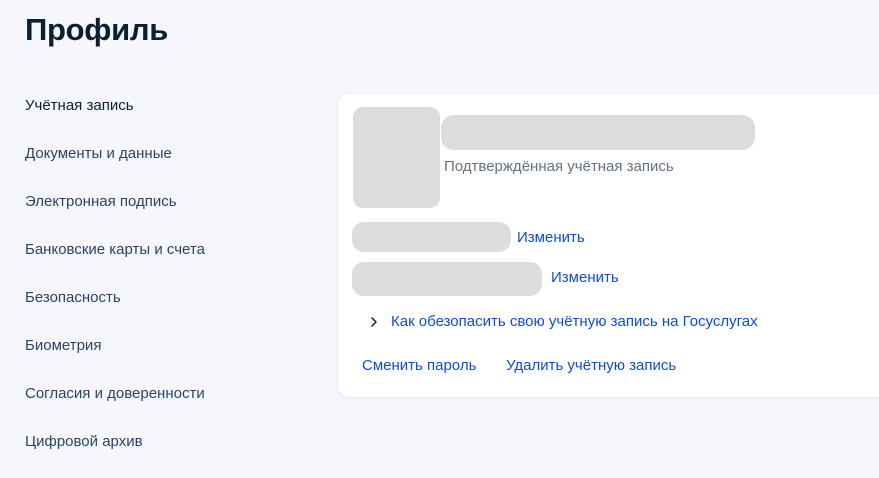 The height and width of the screenshot is (478, 879). What do you see at coordinates (559, 166) in the screenshot?
I see `account-status: Подтверждённая учётная запись` at bounding box center [559, 166].